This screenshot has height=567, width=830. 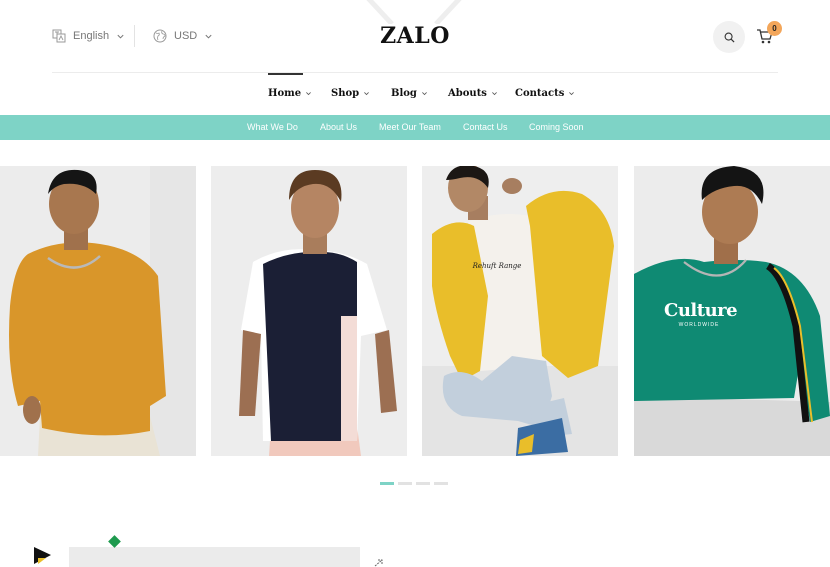 I want to click on nav-item-label: Abouts, so click(x=467, y=93).